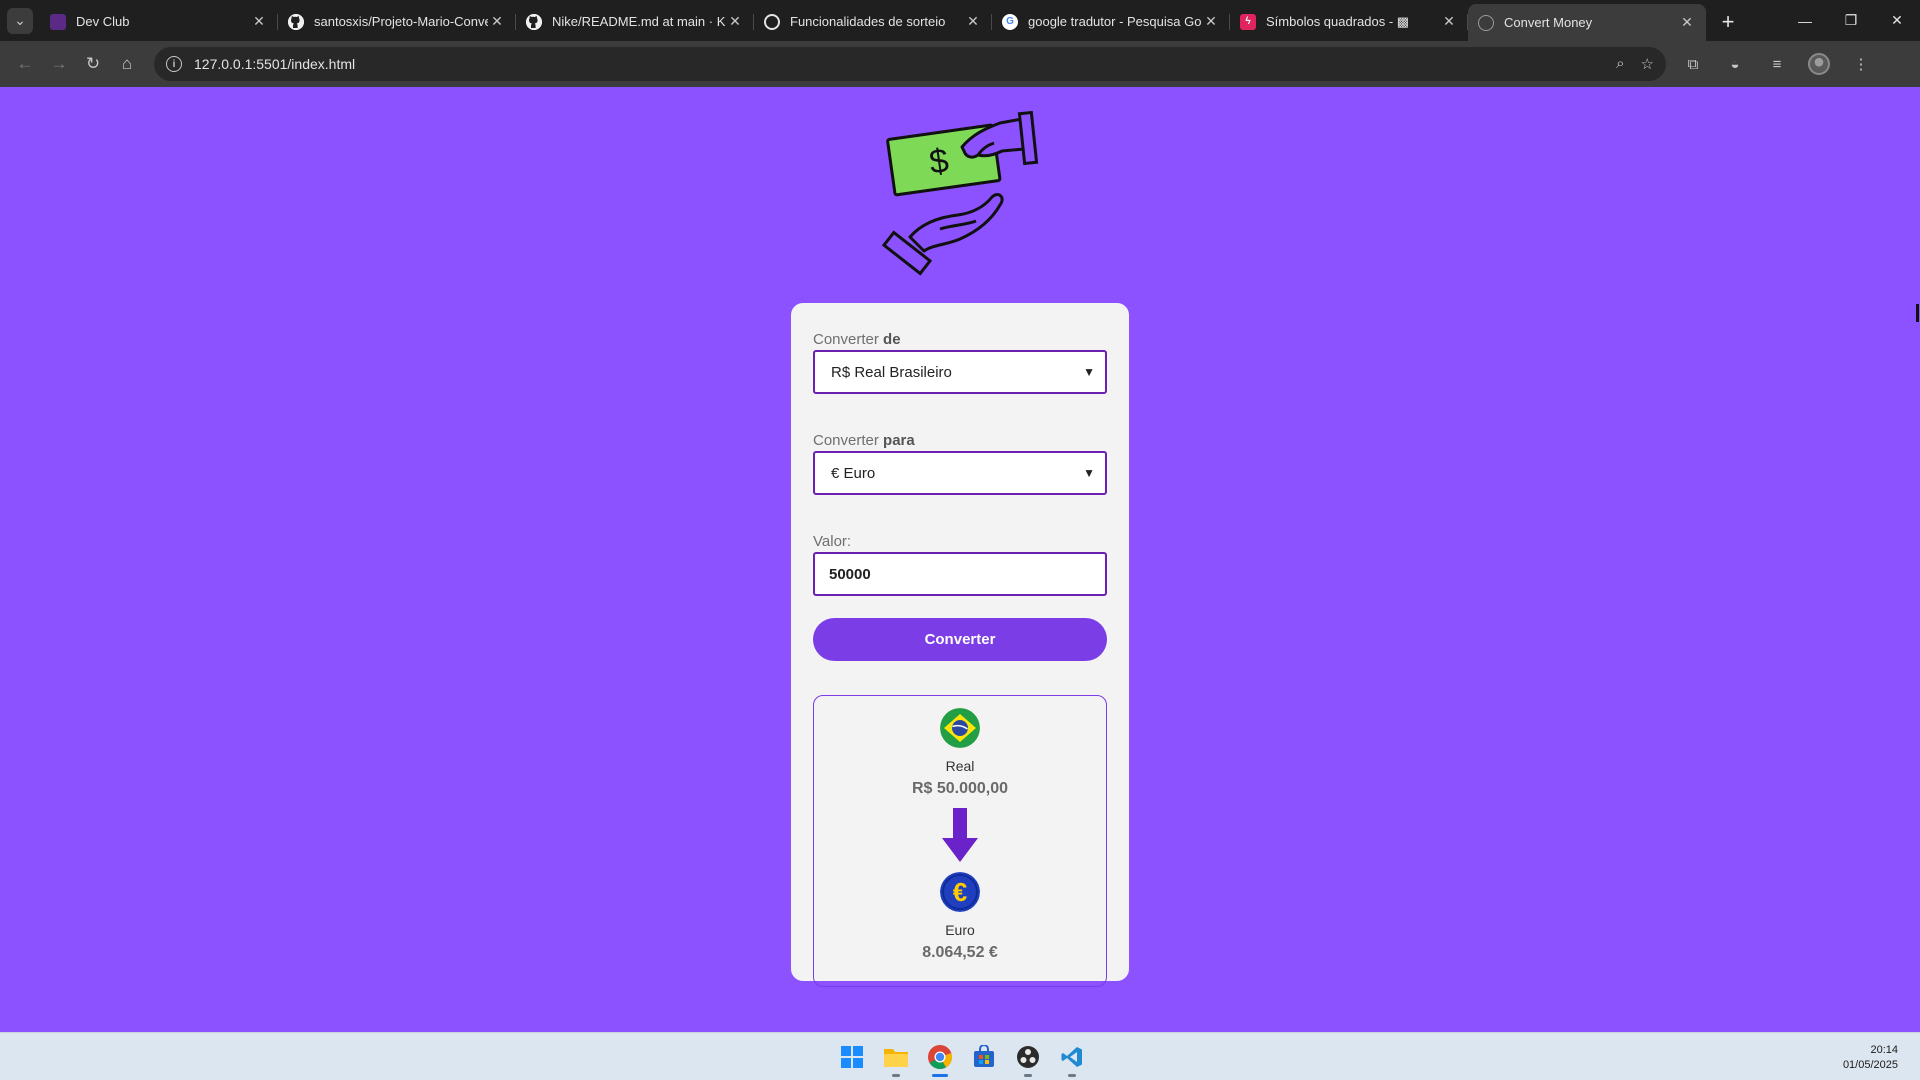  I want to click on globe-icon, so click(1486, 22).